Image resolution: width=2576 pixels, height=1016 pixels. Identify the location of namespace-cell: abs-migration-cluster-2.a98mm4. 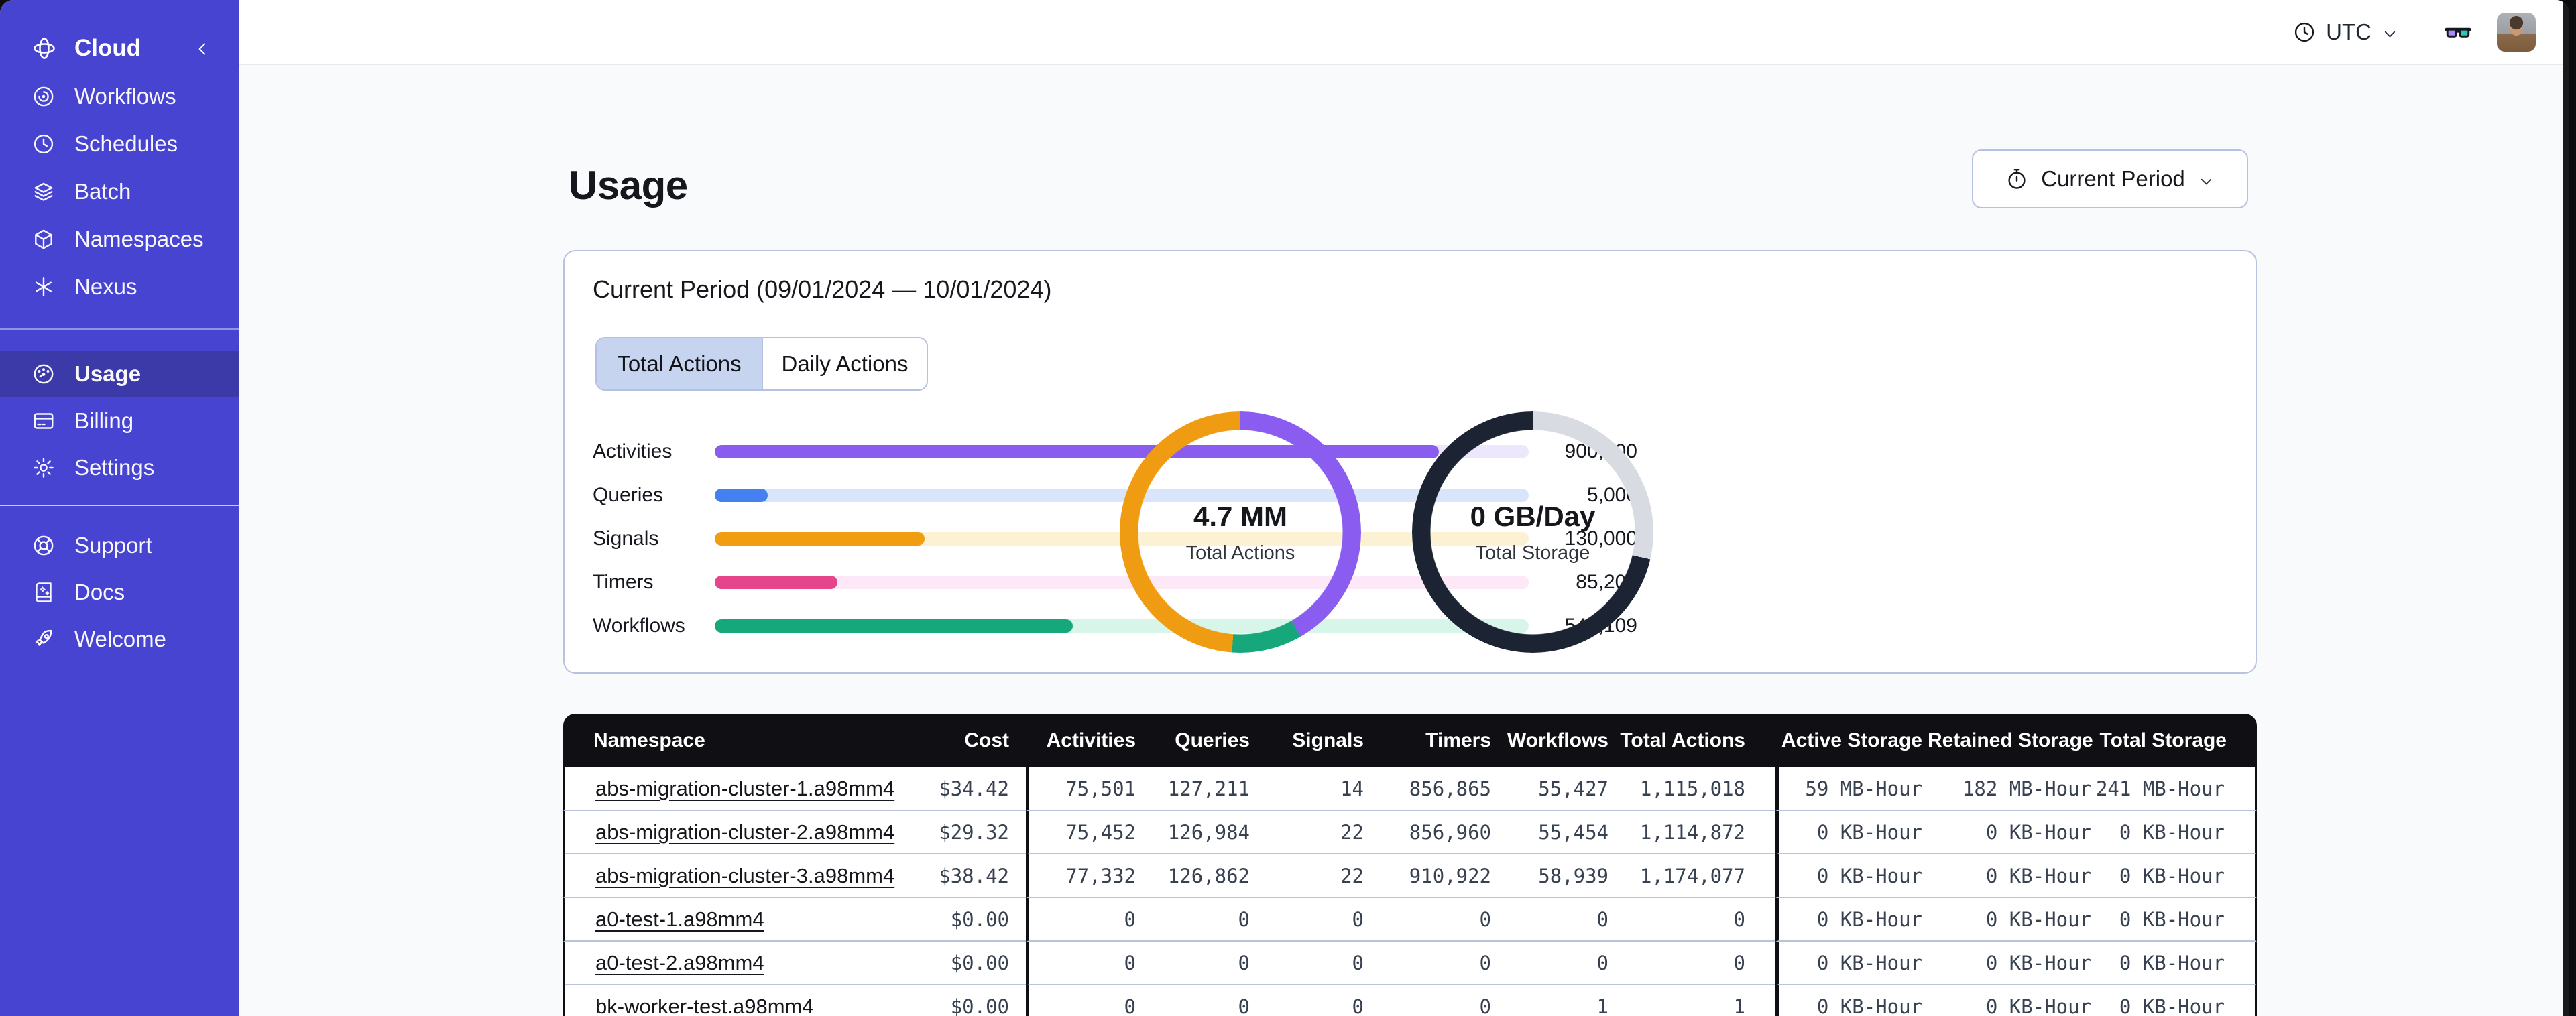
(728, 832).